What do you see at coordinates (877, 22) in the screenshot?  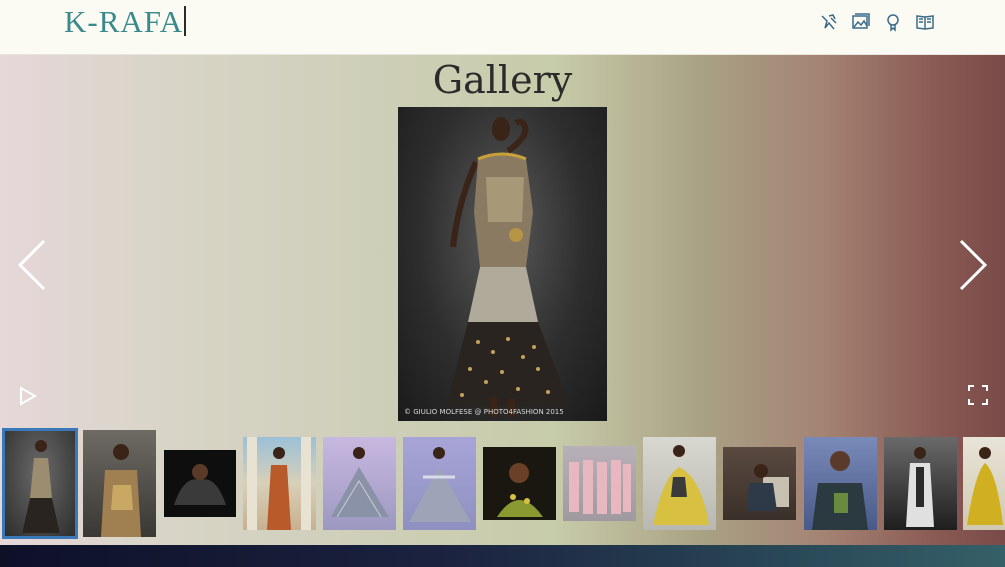 I see `header-nav` at bounding box center [877, 22].